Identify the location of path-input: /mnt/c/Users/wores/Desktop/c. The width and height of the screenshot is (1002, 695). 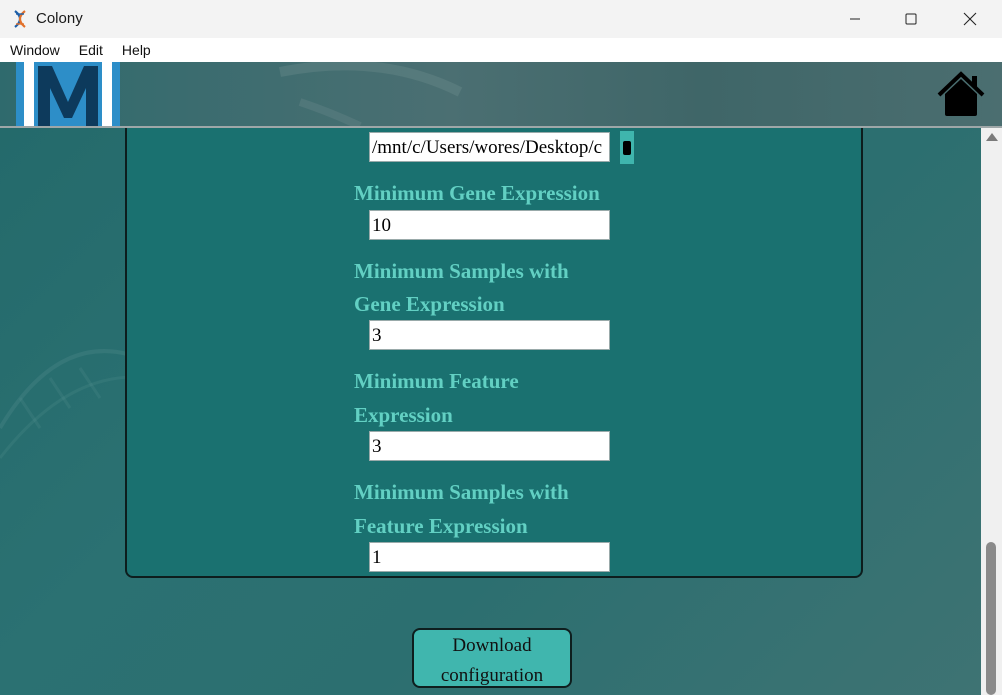
(489, 147).